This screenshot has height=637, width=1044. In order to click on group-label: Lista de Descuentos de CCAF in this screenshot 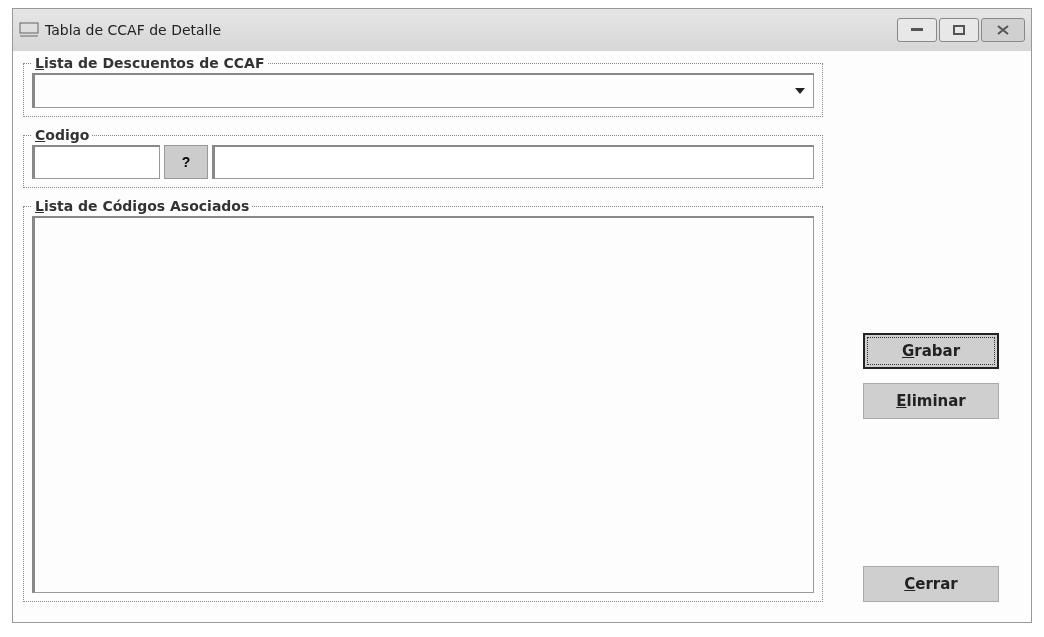, I will do `click(150, 63)`.